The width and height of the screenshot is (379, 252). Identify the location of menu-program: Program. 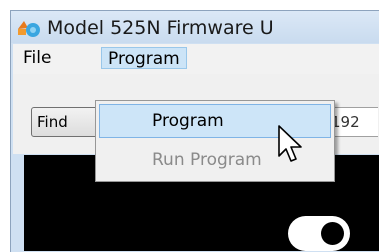
(144, 58).